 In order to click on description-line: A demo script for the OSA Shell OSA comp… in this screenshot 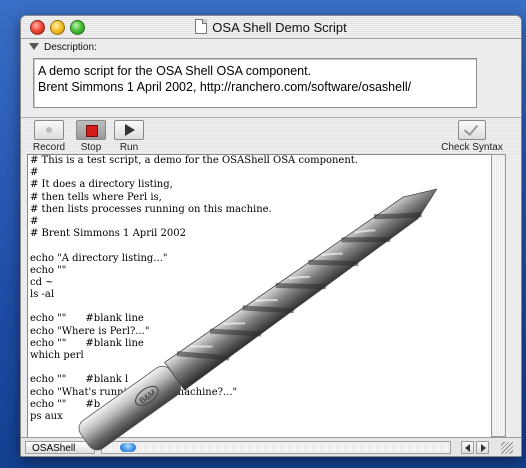, I will do `click(175, 71)`.